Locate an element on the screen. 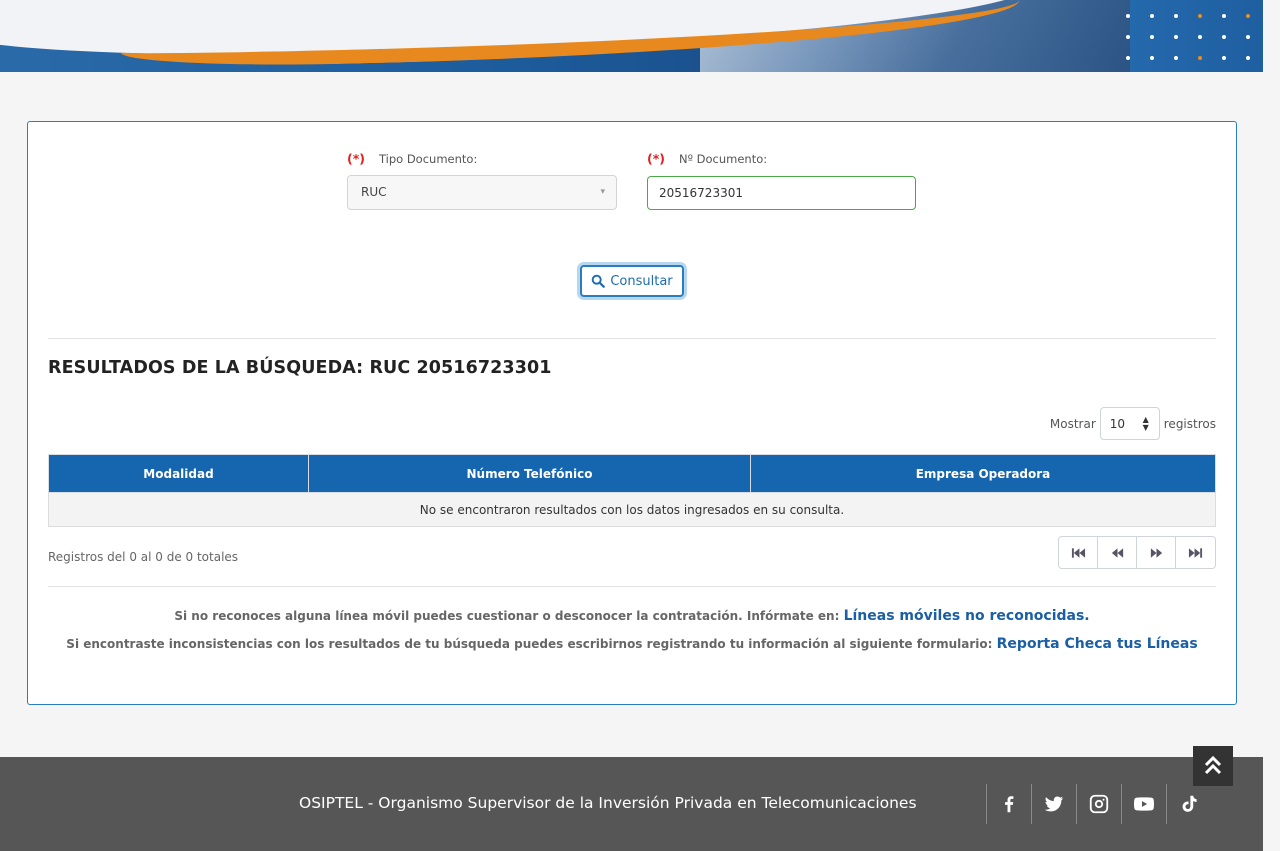  facebook-link is located at coordinates (1008, 804).